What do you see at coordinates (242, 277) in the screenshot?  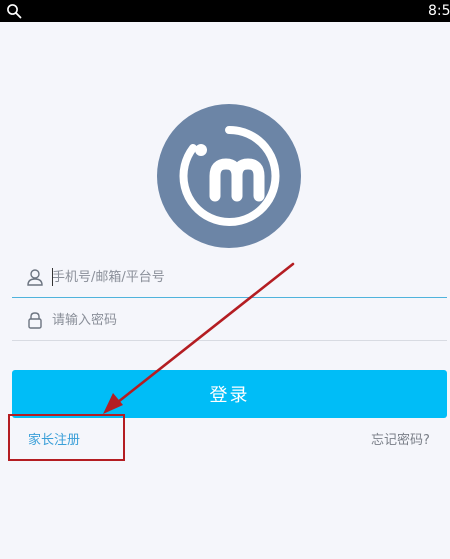 I see `username-input` at bounding box center [242, 277].